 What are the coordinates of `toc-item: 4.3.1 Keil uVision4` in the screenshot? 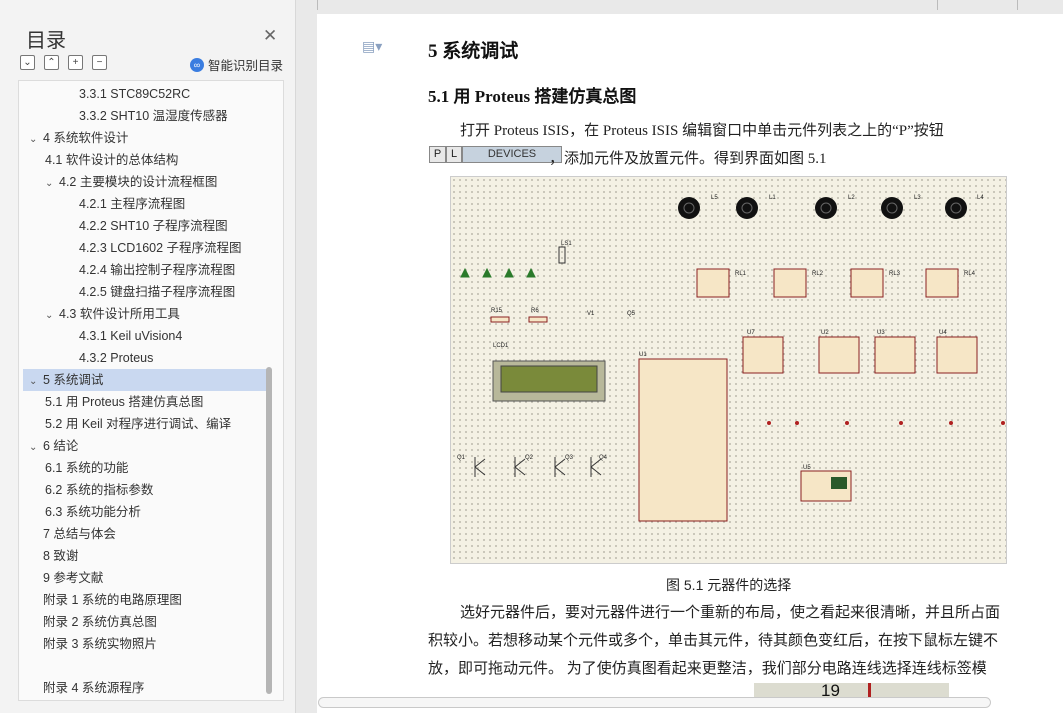 It's located at (145, 336).